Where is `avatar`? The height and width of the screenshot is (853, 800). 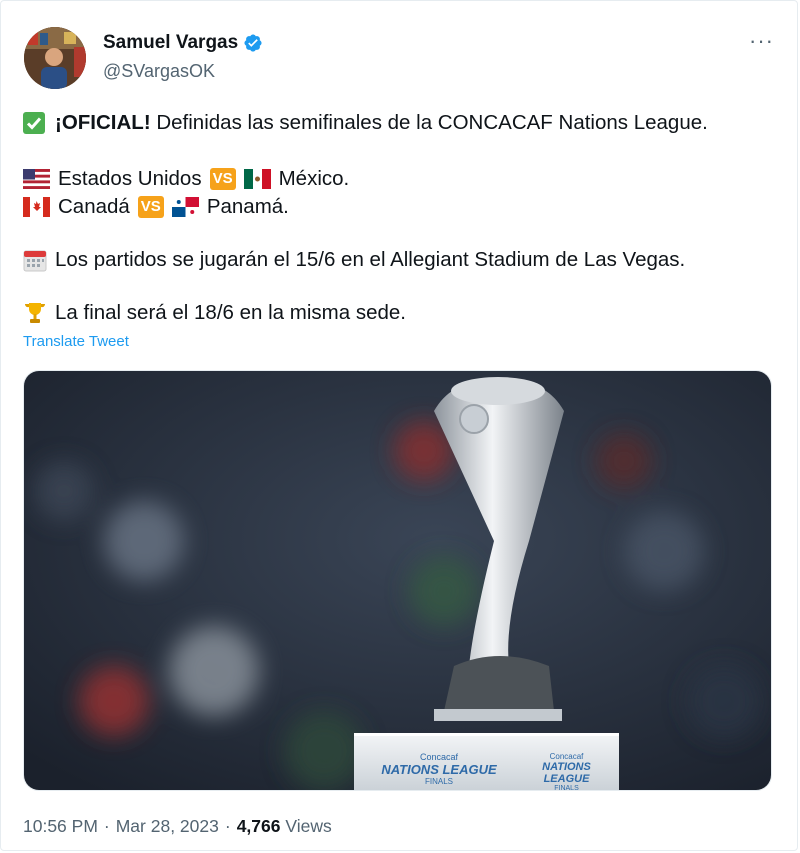
avatar is located at coordinates (55, 58).